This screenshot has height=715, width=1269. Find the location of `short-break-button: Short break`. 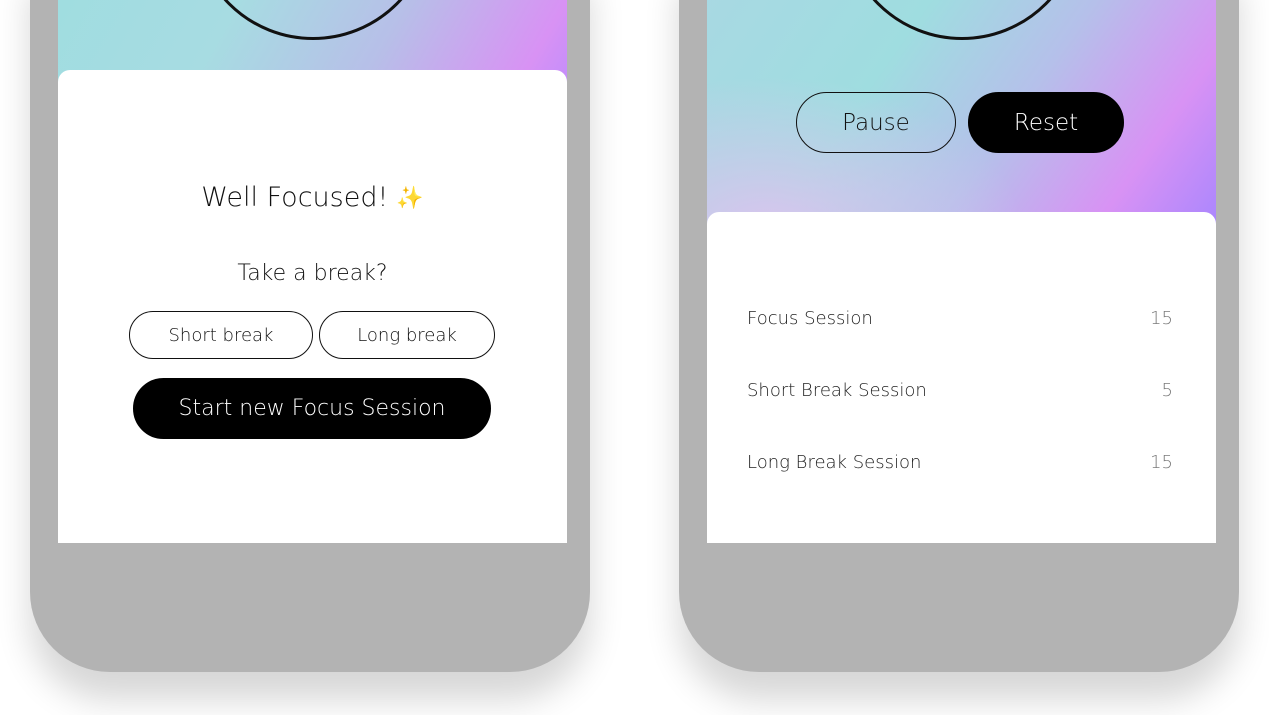

short-break-button: Short break is located at coordinates (221, 335).